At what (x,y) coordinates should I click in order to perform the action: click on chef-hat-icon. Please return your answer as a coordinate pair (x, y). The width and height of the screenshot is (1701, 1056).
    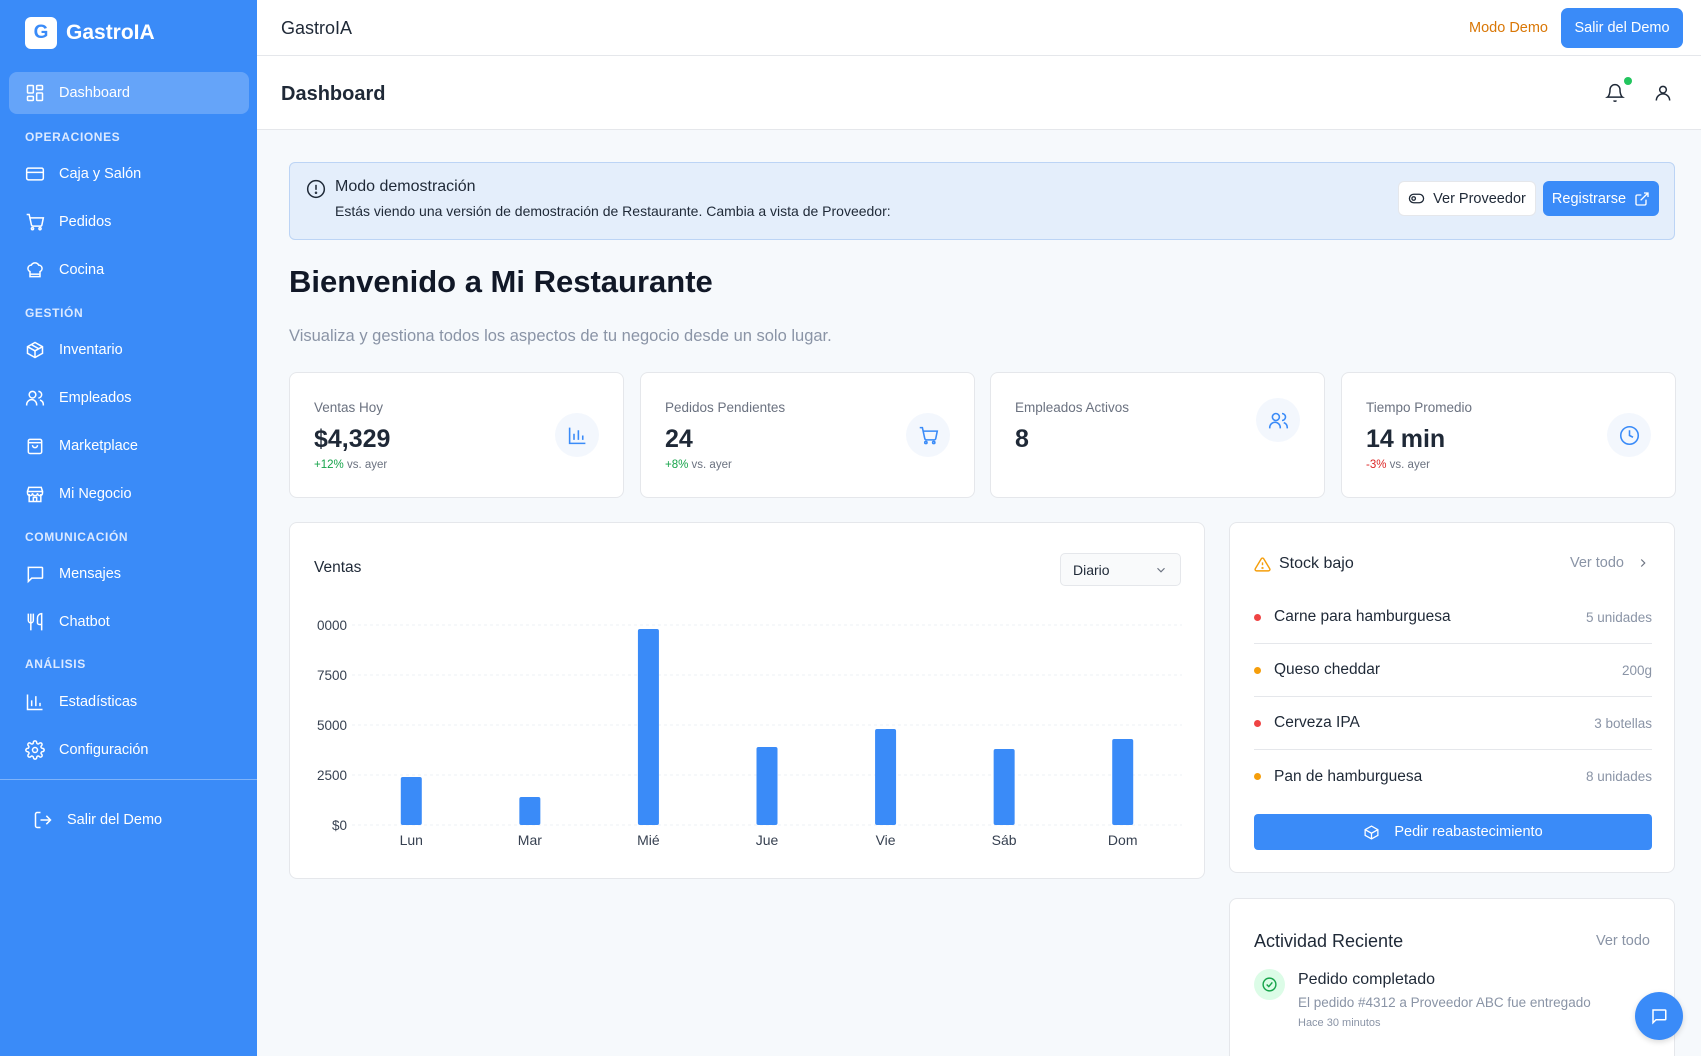
    Looking at the image, I should click on (35, 270).